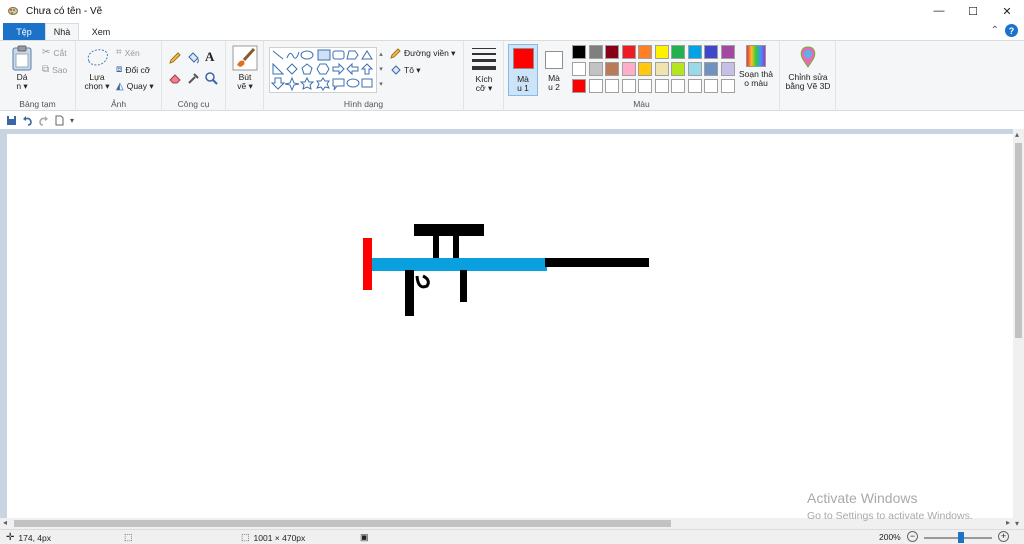 This screenshot has height=544, width=1024. What do you see at coordinates (175, 78) in the screenshot?
I see `eraser-icon` at bounding box center [175, 78].